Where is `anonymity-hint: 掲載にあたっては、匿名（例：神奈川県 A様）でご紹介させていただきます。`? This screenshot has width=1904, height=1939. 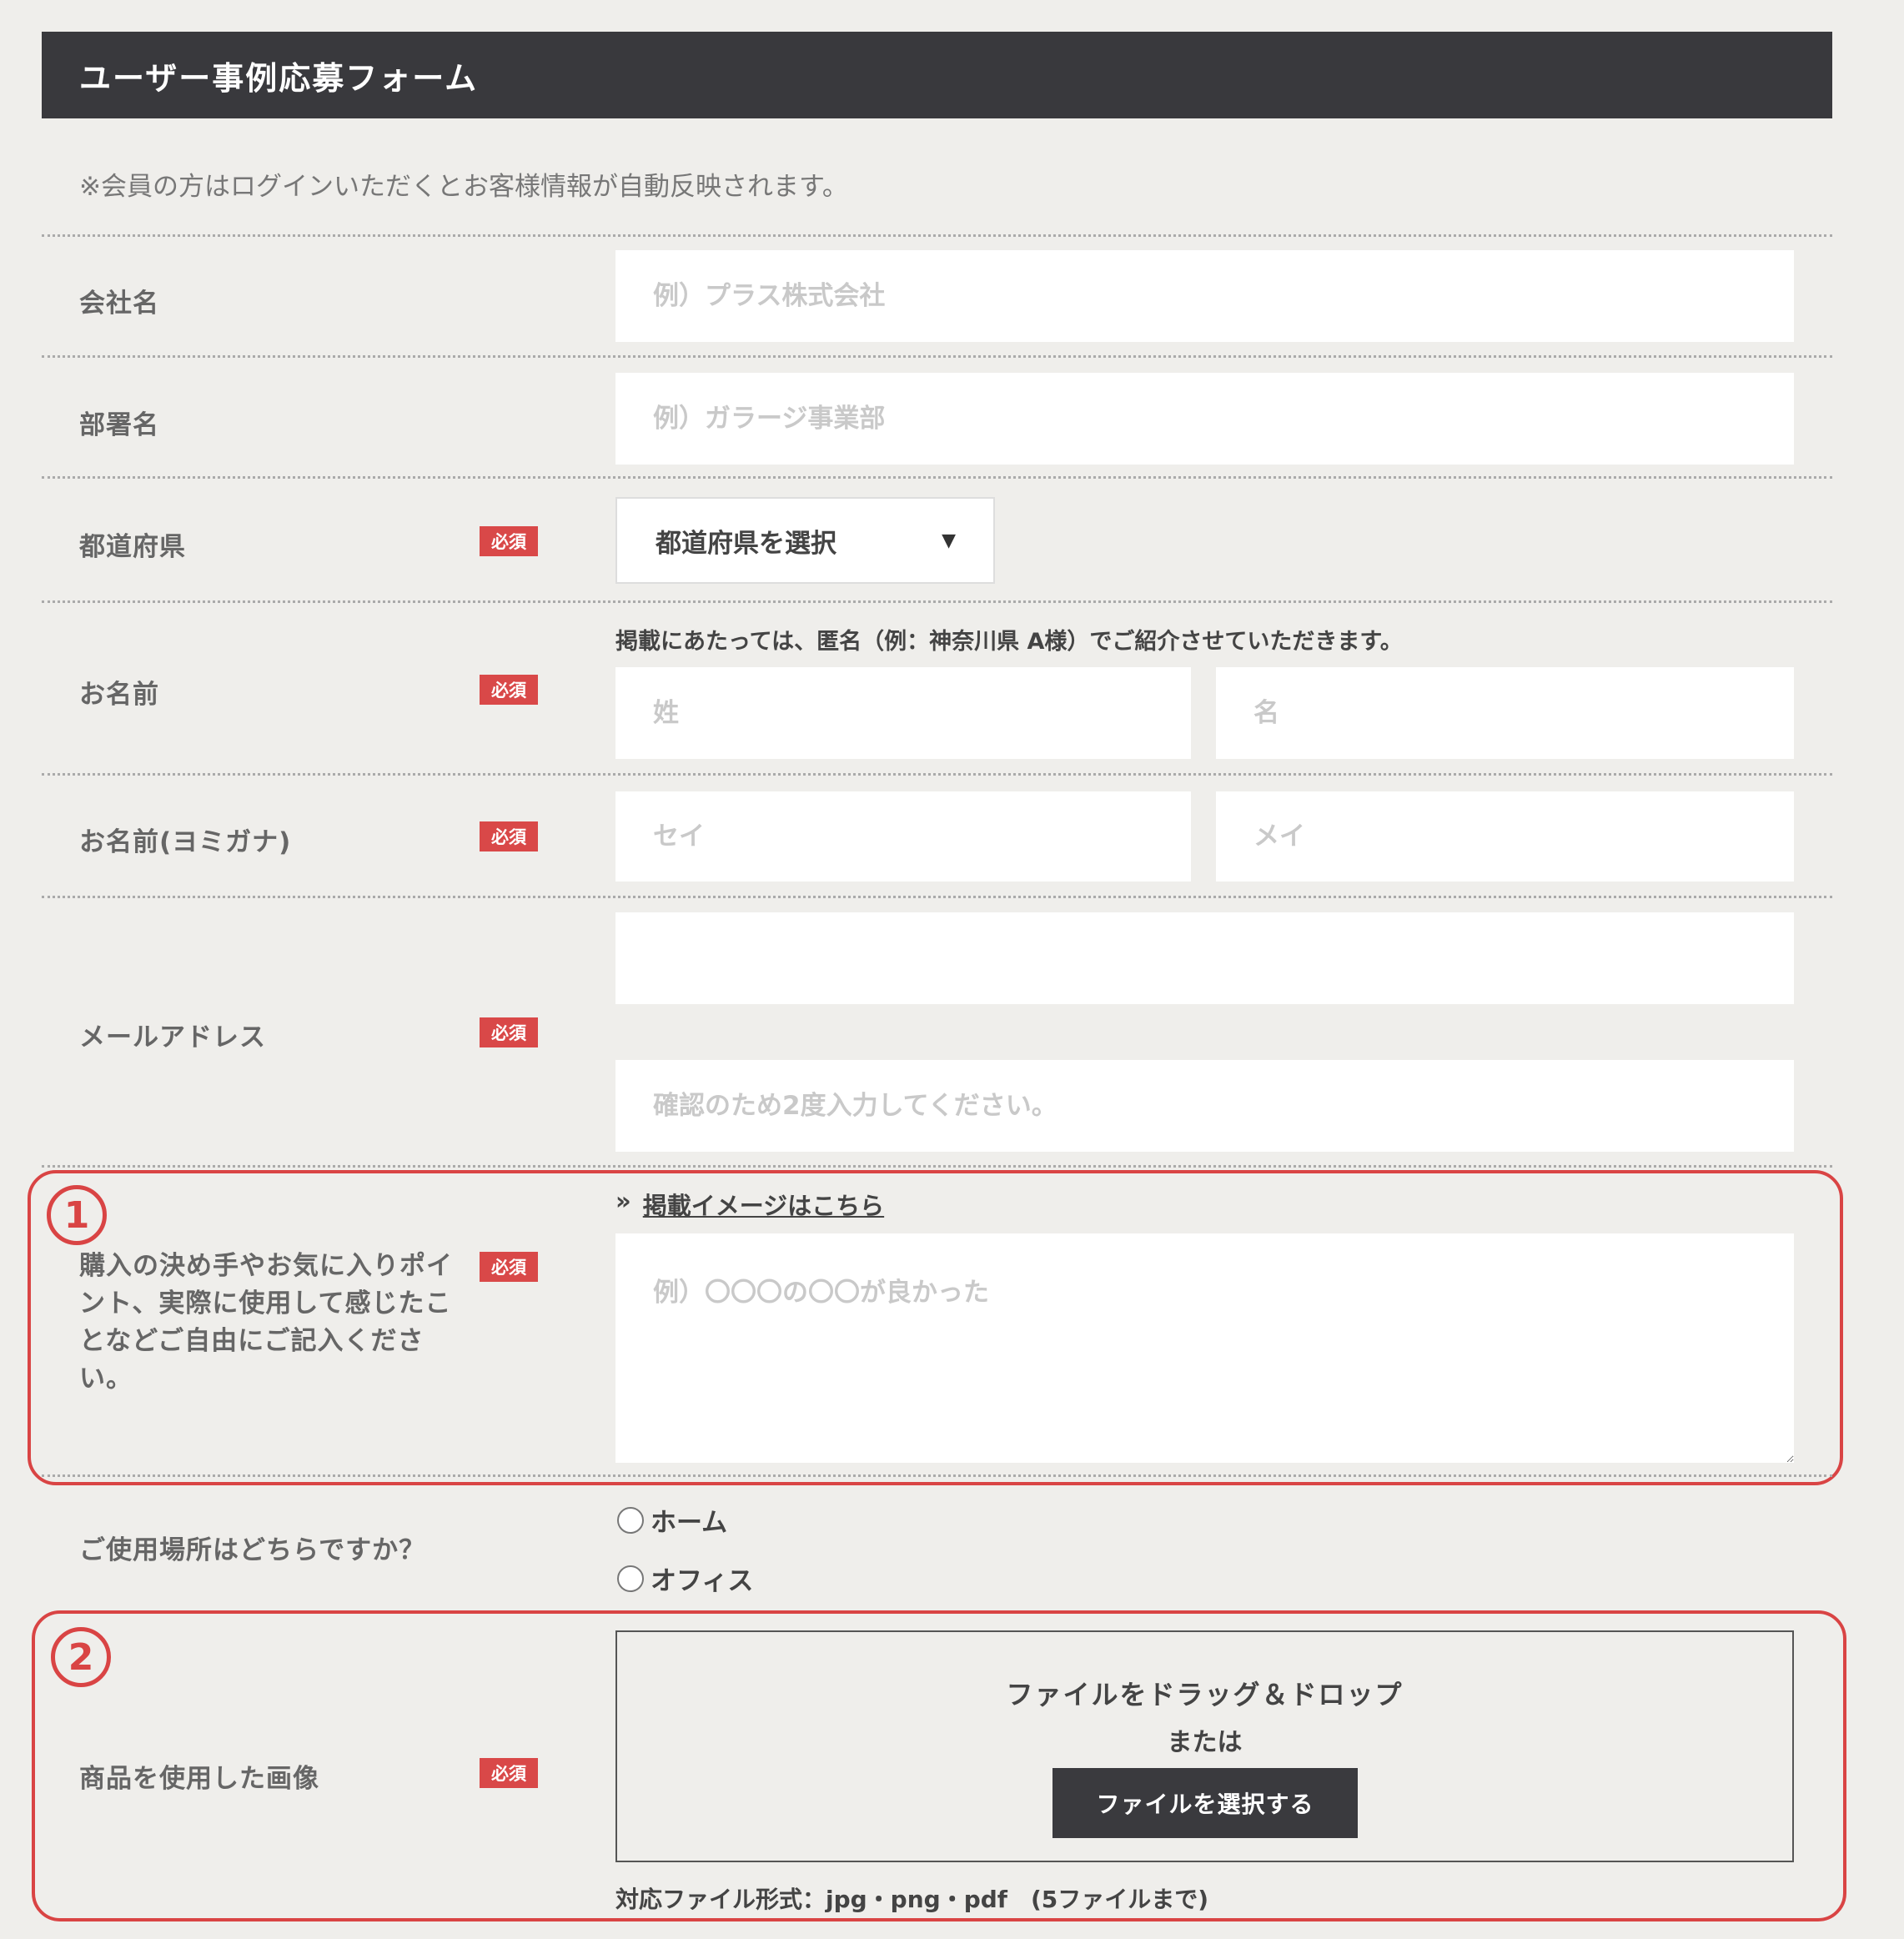
anonymity-hint: 掲載にあたっては、匿名（例：神奈川県 A様）でご紹介させていただきます。 is located at coordinates (1009, 642).